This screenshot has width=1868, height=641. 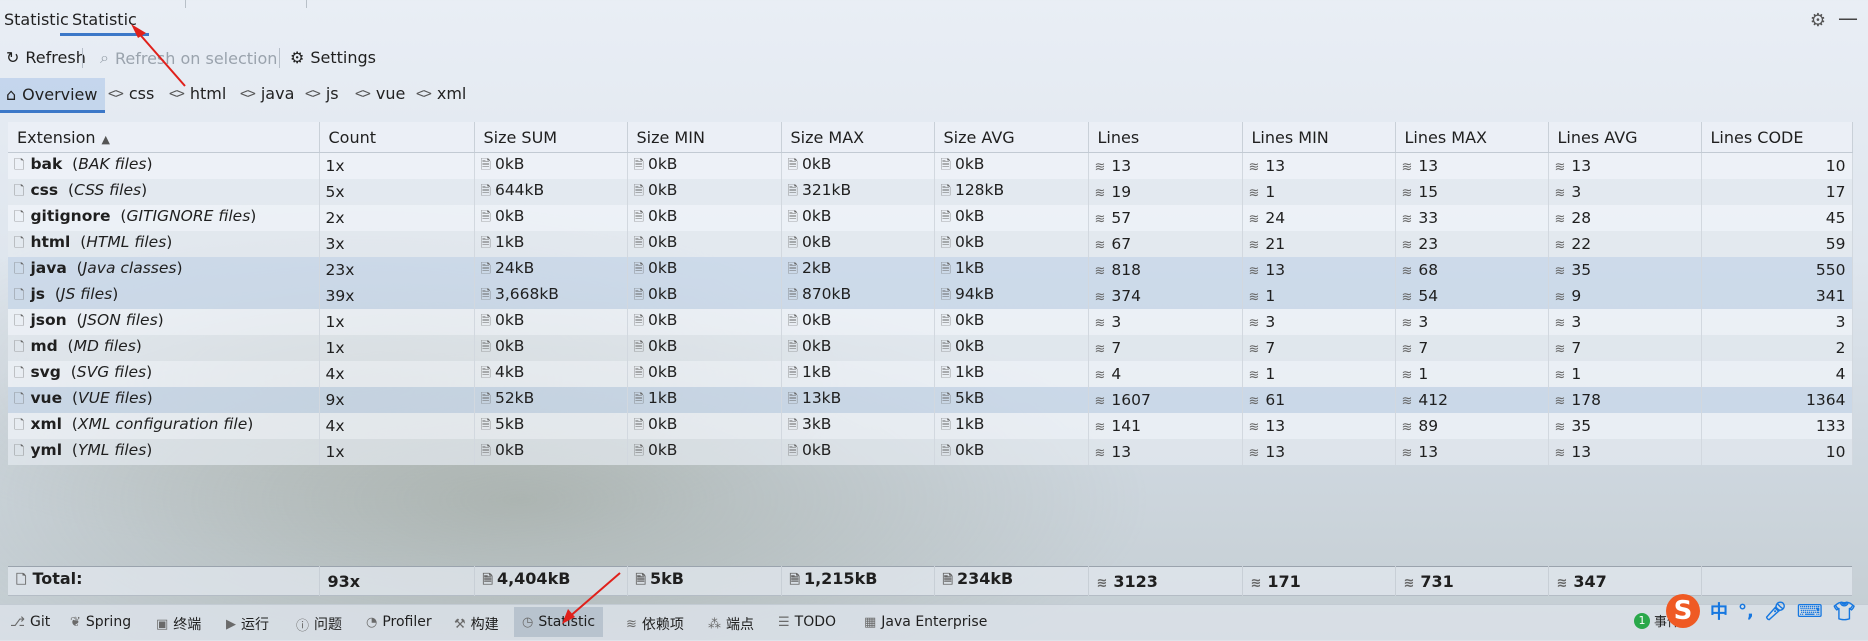 What do you see at coordinates (100, 622) in the screenshot?
I see `toolwindow-spring: ❦ Spring` at bounding box center [100, 622].